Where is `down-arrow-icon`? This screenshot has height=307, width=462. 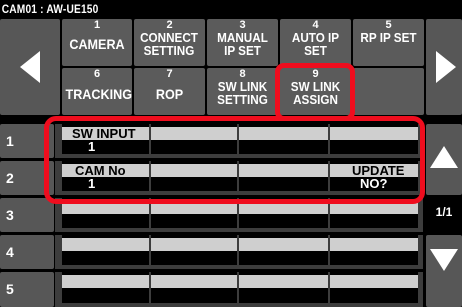 down-arrow-icon is located at coordinates (444, 260).